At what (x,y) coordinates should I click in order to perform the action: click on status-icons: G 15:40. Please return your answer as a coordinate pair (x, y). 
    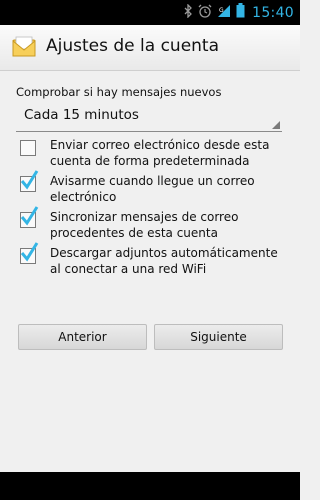
    Looking at the image, I should click on (239, 12).